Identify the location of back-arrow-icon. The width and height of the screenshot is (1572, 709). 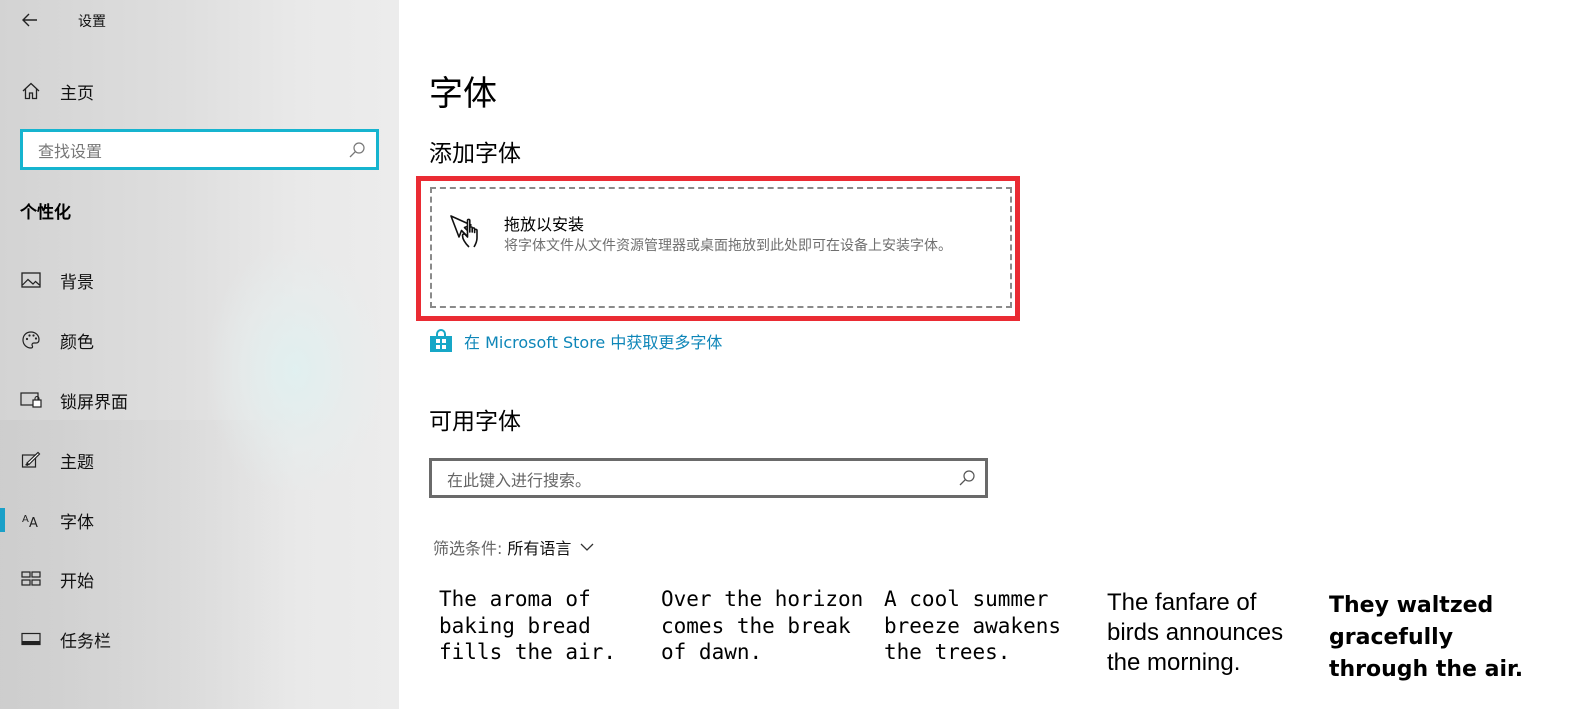
(29, 20).